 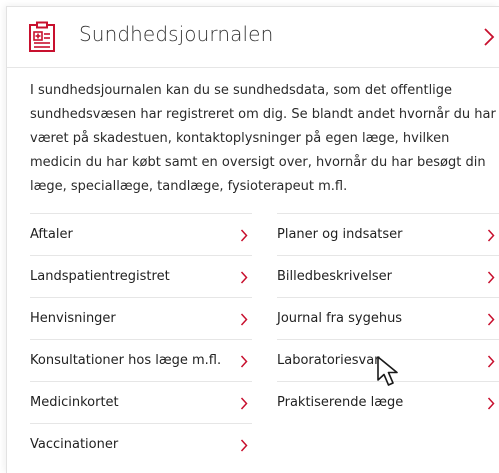 What do you see at coordinates (74, 402) in the screenshot?
I see `link-label: Medicinkortet` at bounding box center [74, 402].